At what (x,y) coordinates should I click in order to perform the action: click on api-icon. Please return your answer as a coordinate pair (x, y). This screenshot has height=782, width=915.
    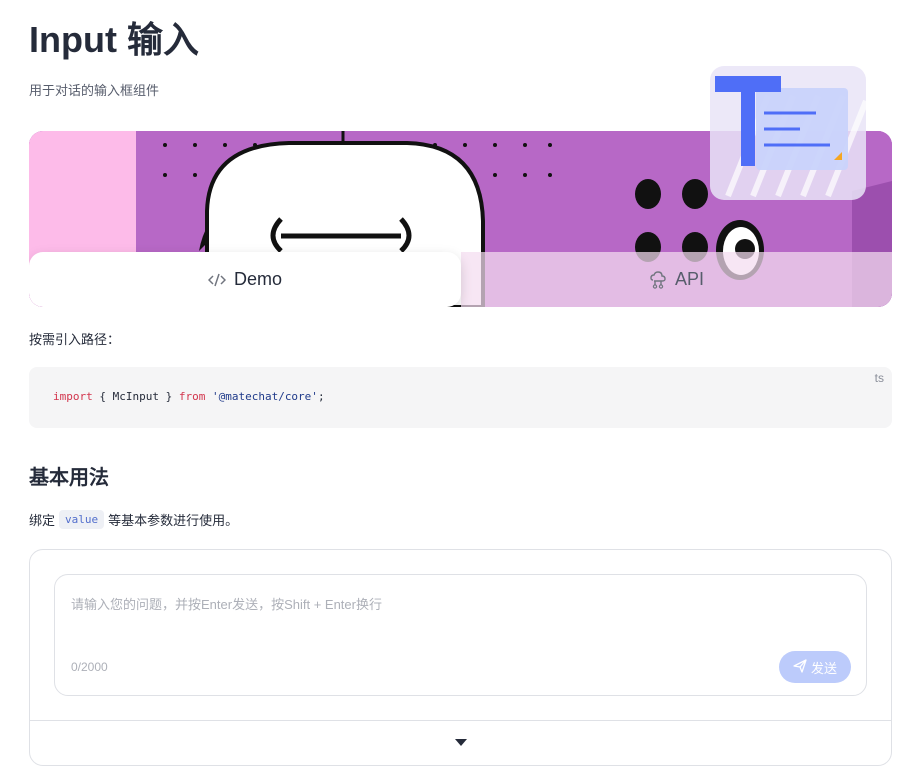
    Looking at the image, I should click on (658, 279).